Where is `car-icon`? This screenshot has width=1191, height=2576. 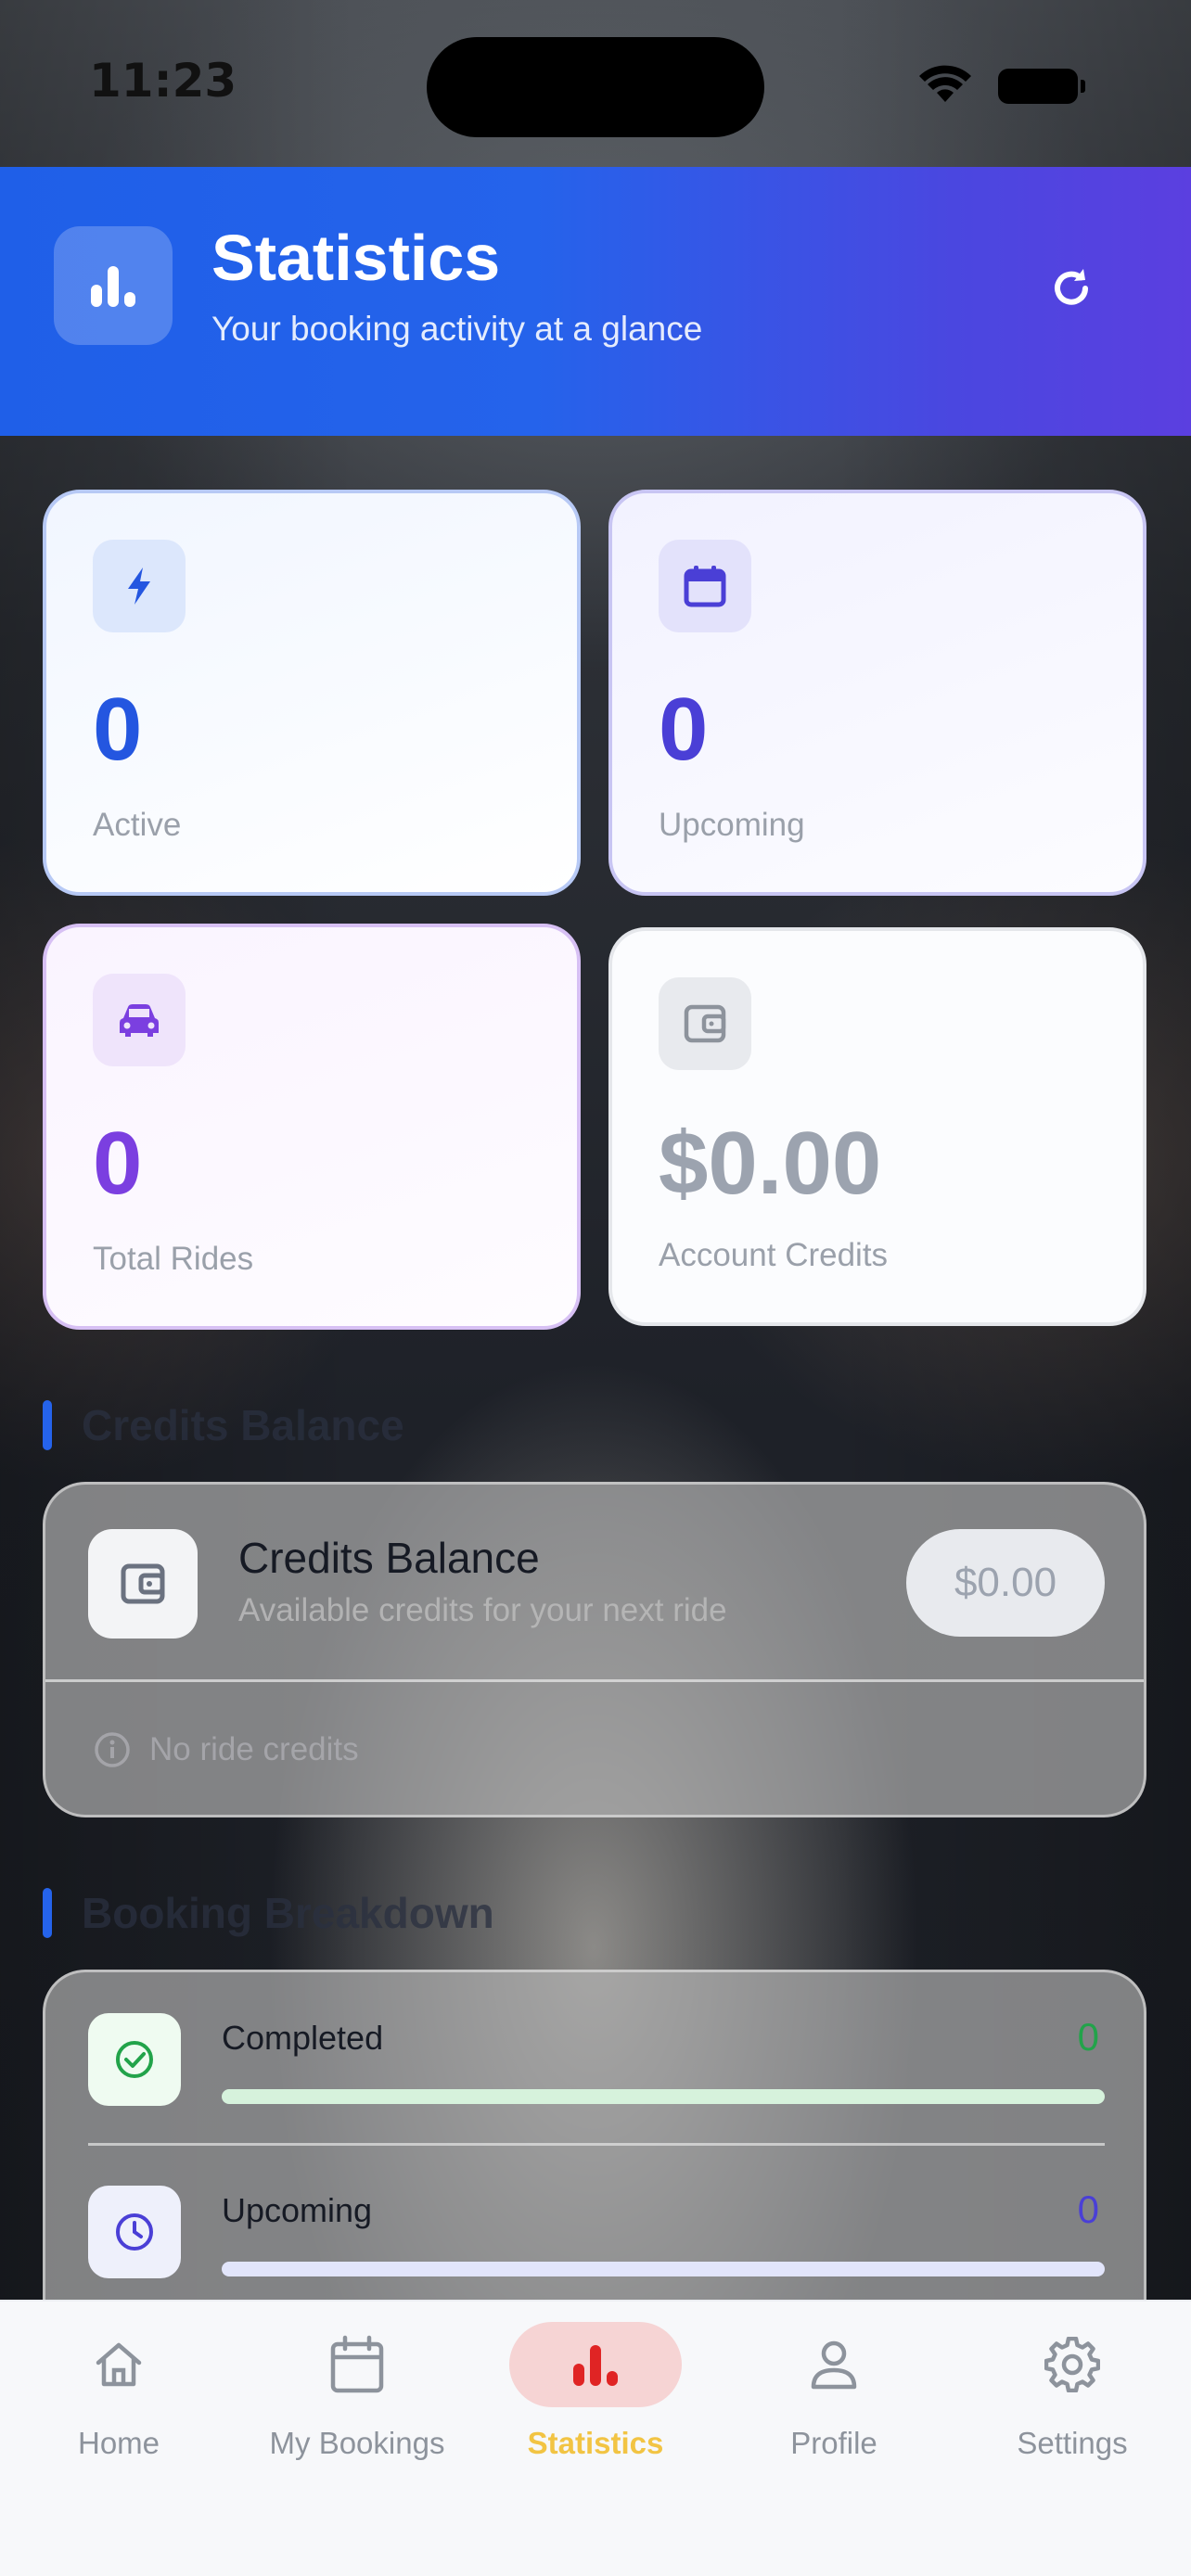
car-icon is located at coordinates (139, 1020).